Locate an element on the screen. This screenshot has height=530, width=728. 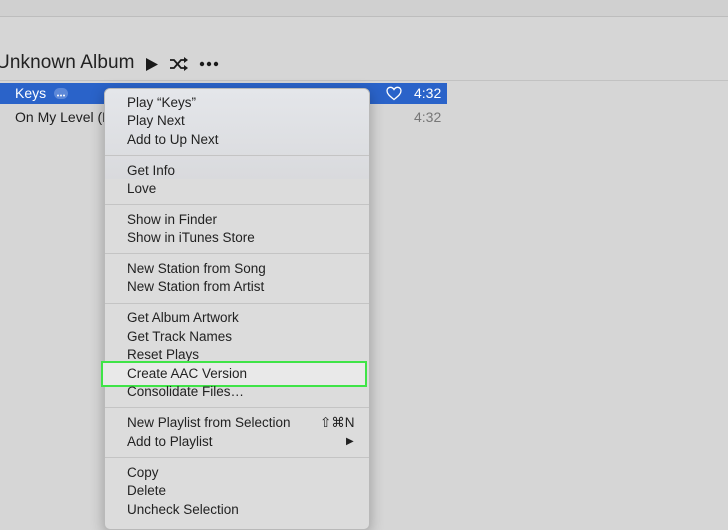
more-icon is located at coordinates (209, 64).